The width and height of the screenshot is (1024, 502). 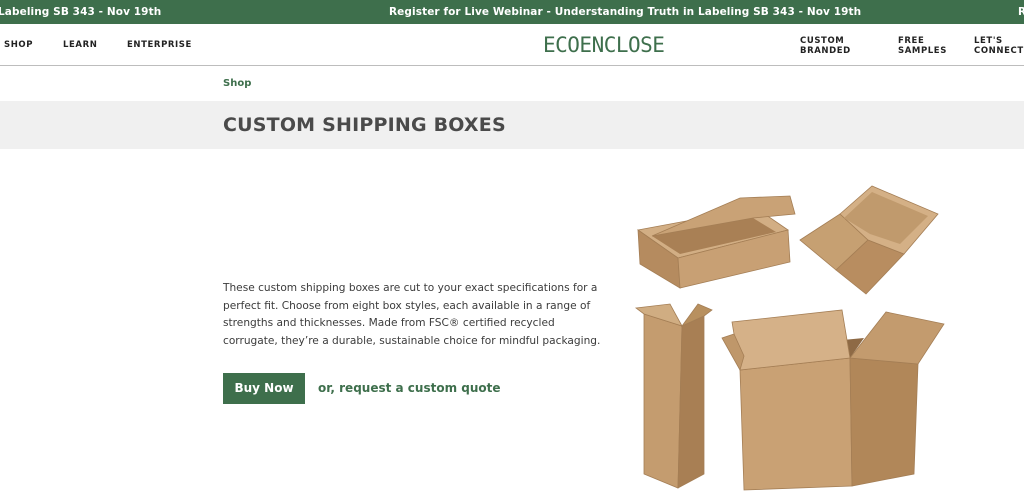 What do you see at coordinates (80, 12) in the screenshot?
I see `announcement-message: Labeling SB 343 - Nov 19th` at bounding box center [80, 12].